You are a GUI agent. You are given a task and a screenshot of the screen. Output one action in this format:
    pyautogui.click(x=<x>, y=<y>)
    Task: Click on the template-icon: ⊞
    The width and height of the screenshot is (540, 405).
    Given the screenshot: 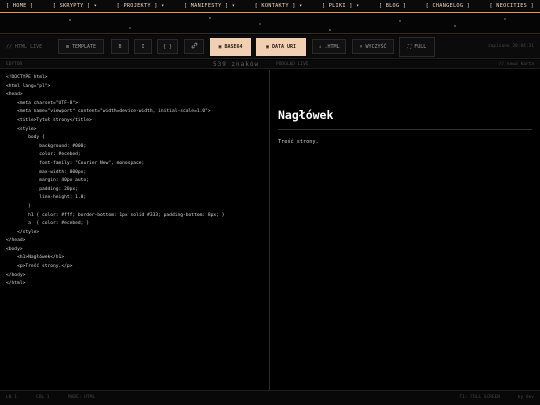 What is the action you would take?
    pyautogui.click(x=67, y=46)
    